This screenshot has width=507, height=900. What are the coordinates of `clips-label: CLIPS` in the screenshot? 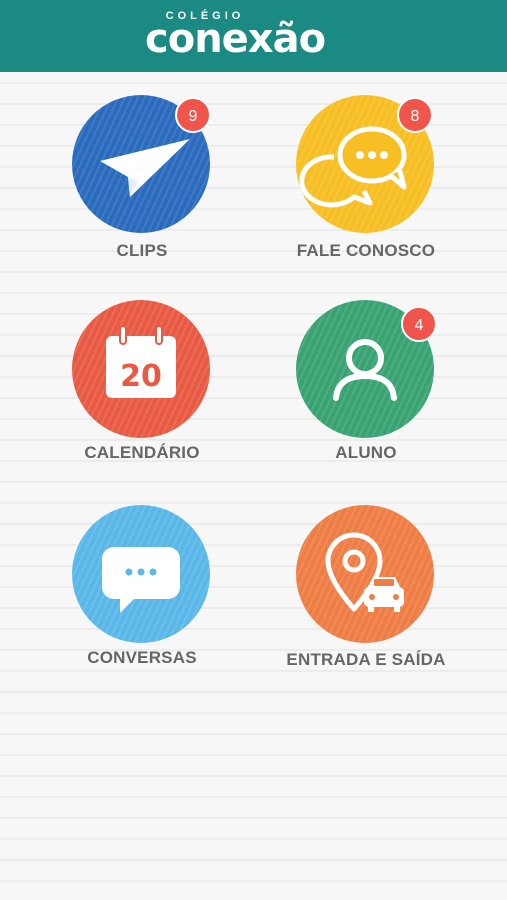 It's located at (142, 250).